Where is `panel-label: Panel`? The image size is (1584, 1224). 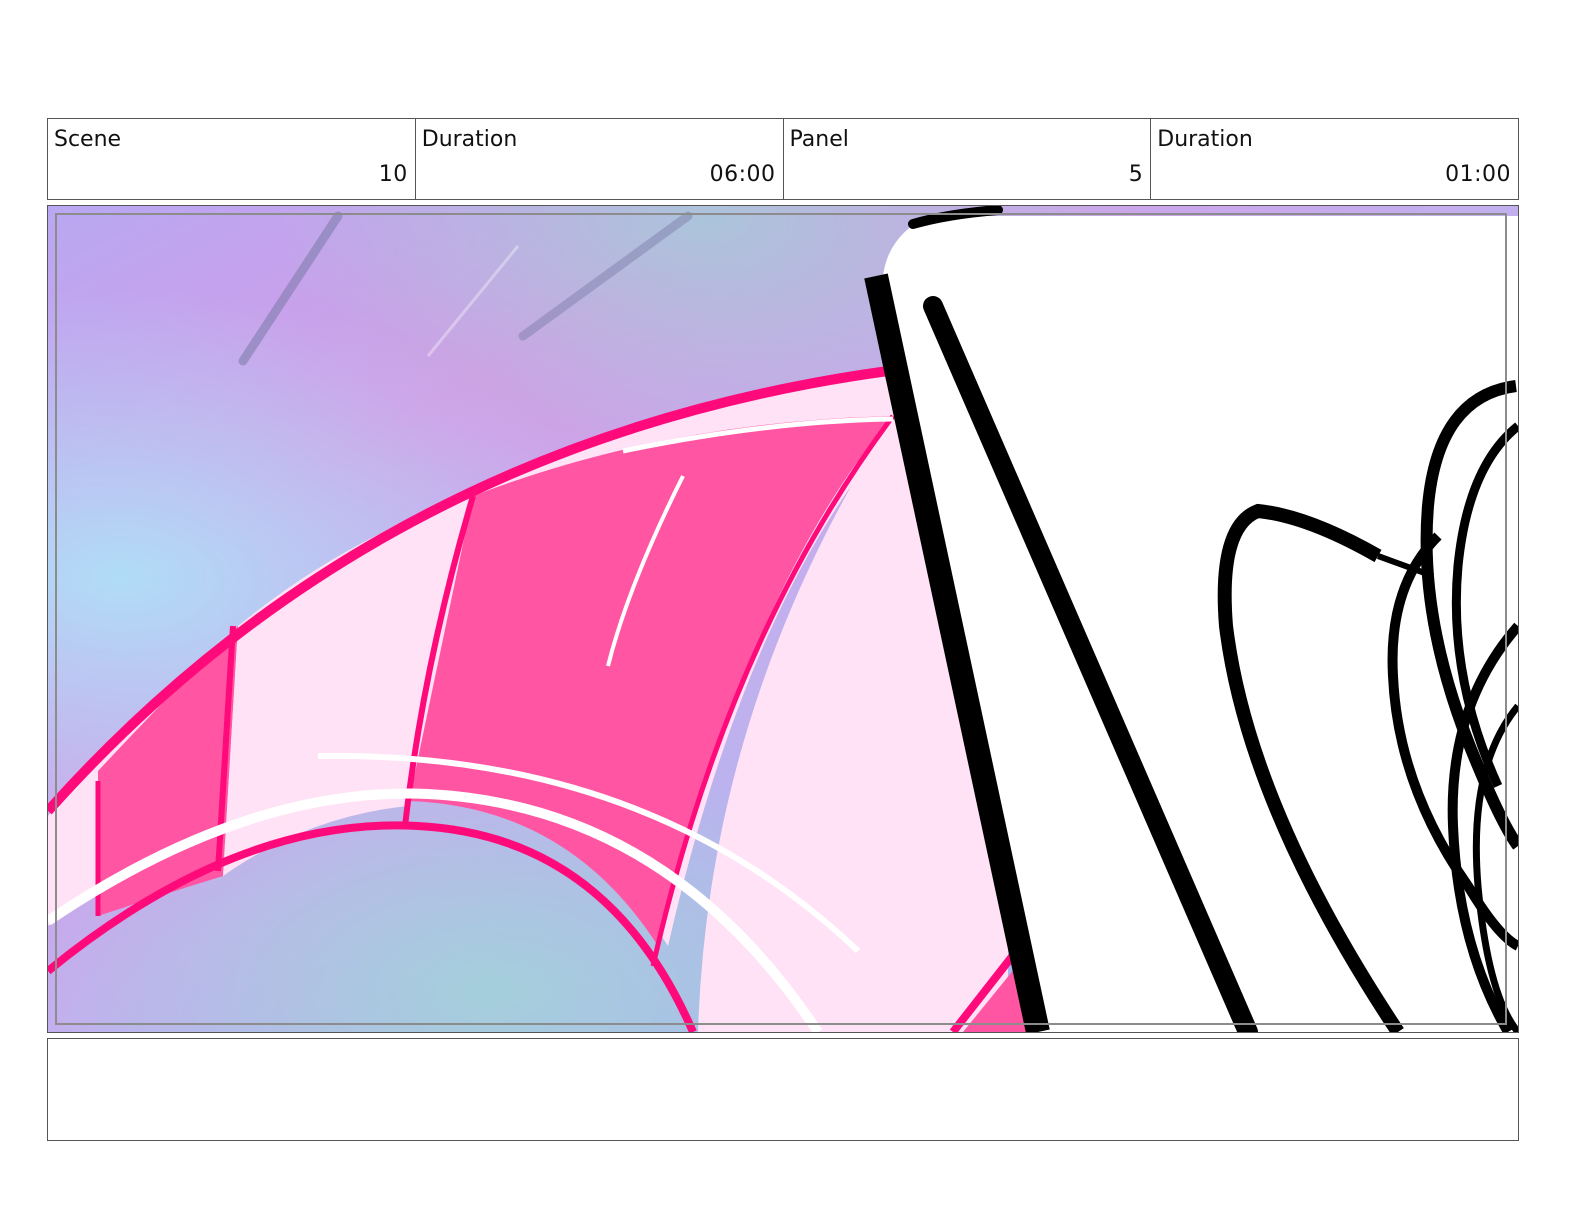
panel-label: Panel is located at coordinates (819, 139).